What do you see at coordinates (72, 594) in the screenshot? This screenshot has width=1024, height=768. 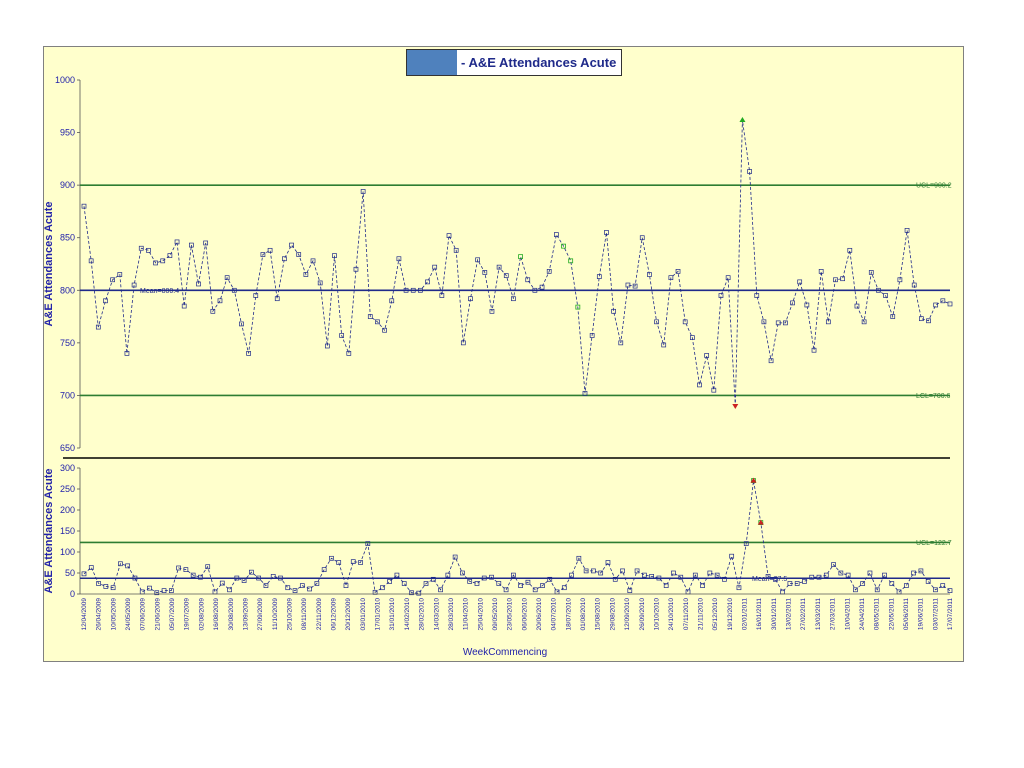 I see `y-tick-label: 0` at bounding box center [72, 594].